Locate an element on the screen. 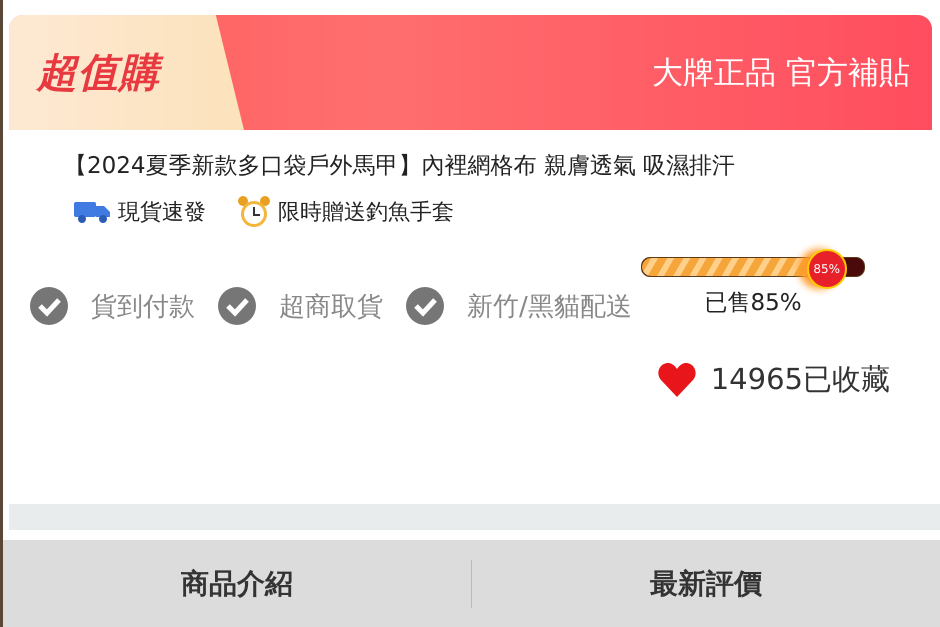  heart-icon is located at coordinates (676, 380).